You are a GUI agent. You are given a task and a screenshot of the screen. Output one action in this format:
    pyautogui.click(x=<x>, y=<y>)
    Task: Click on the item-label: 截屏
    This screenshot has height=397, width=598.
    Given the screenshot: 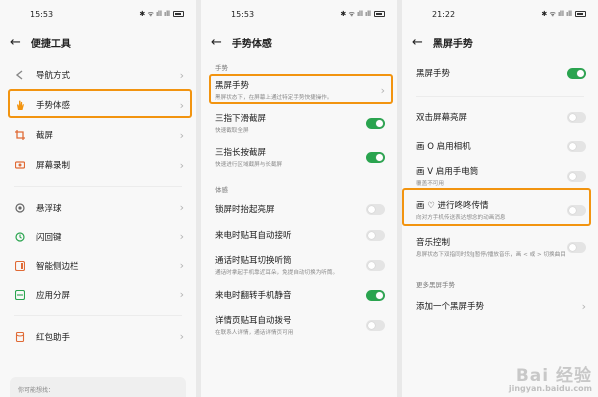 What is the action you would take?
    pyautogui.click(x=45, y=136)
    